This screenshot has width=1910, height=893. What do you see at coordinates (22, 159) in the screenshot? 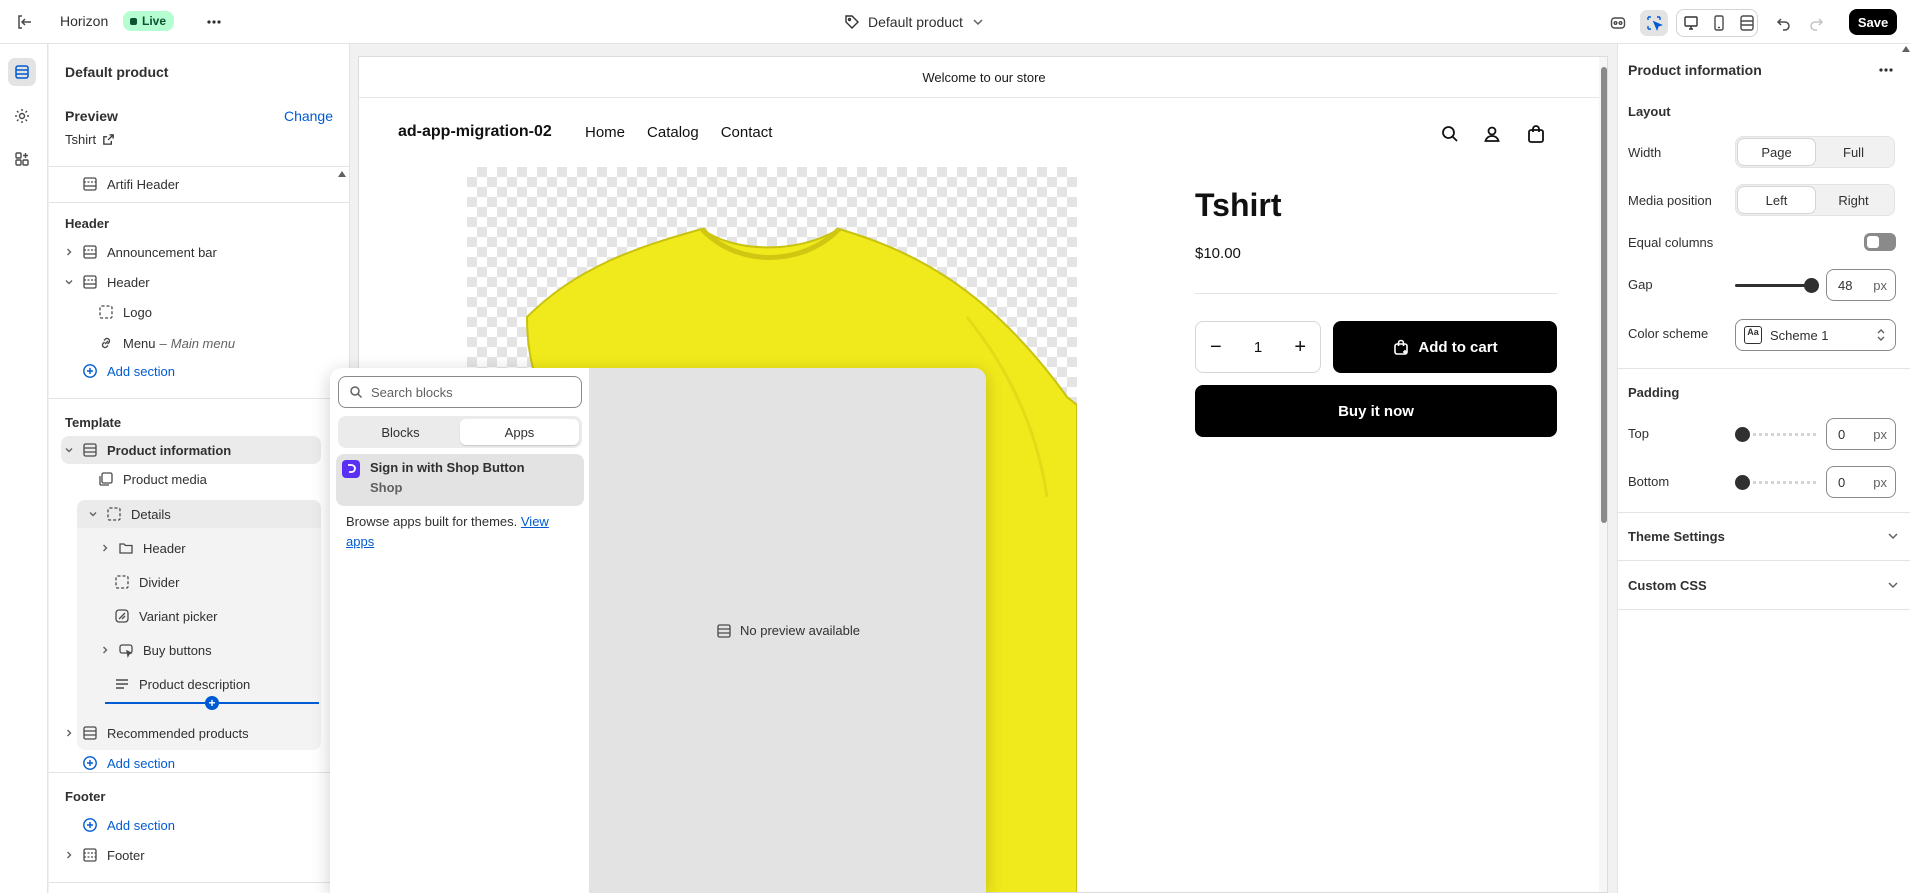
I see `apps-icon` at bounding box center [22, 159].